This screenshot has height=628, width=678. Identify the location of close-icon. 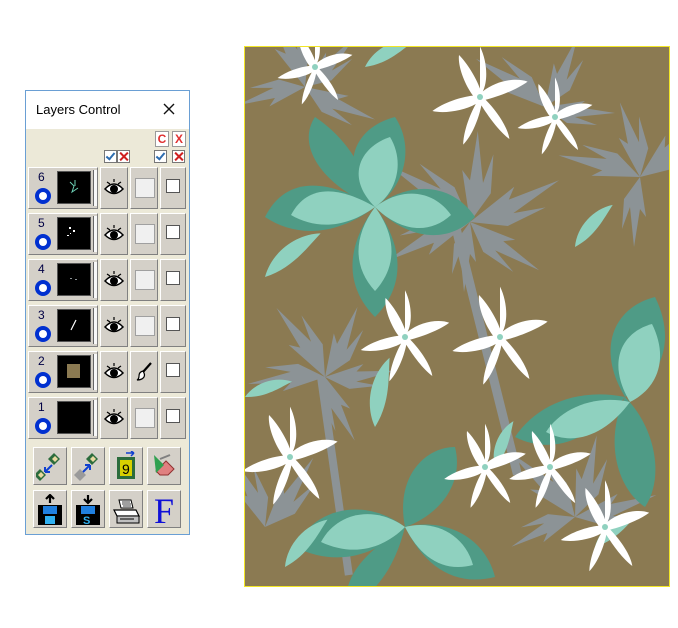
(169, 109).